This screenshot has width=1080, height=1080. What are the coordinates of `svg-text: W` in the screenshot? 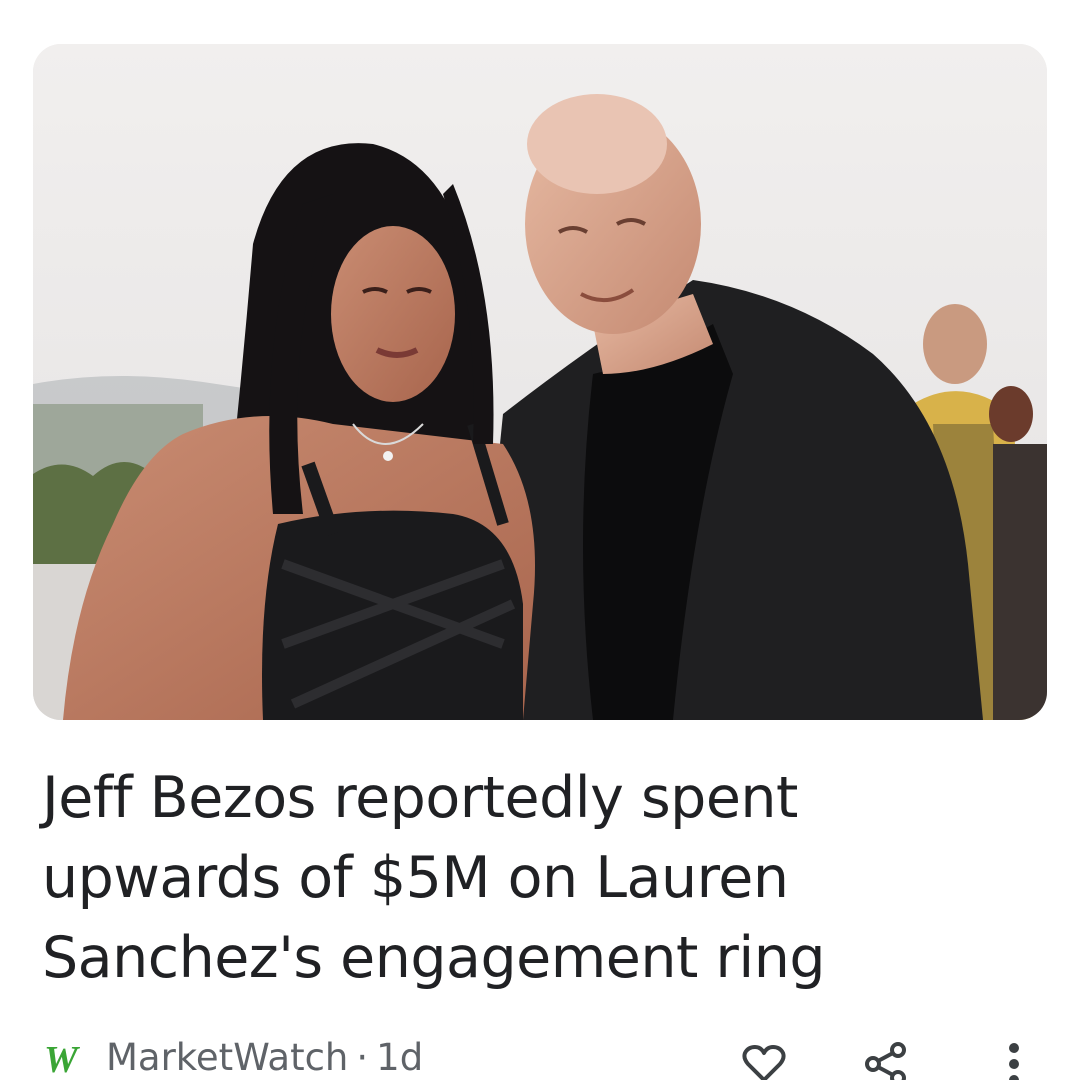 It's located at (62, 1059).